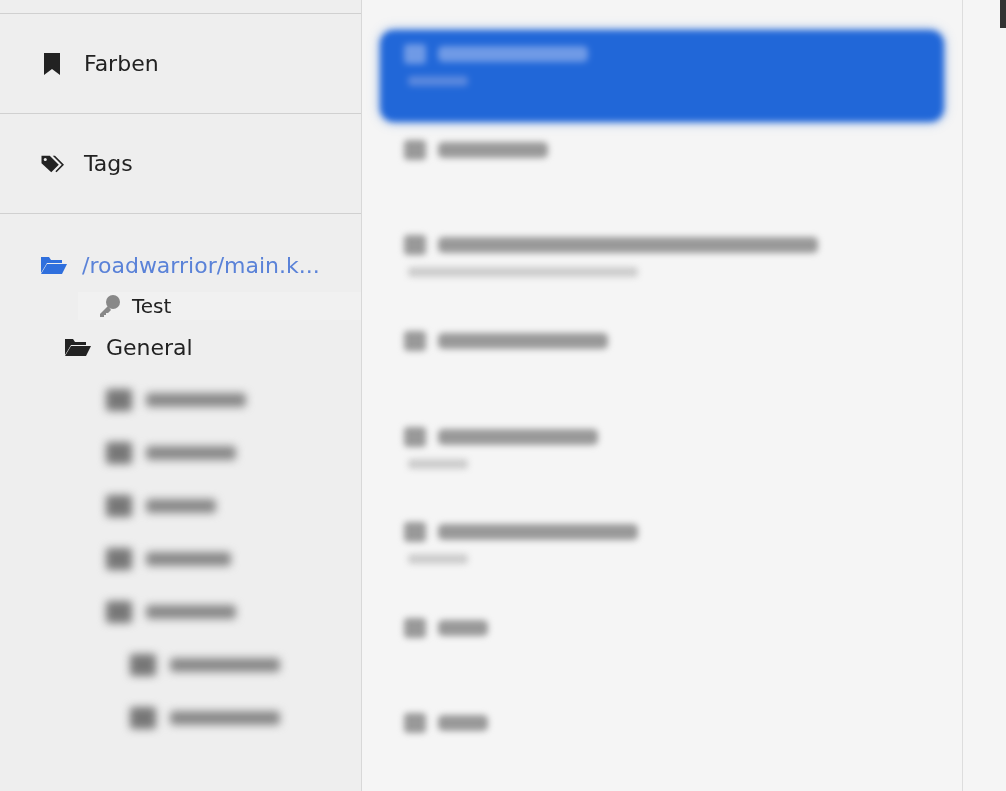  What do you see at coordinates (1003, 14) in the screenshot?
I see `edge-bar` at bounding box center [1003, 14].